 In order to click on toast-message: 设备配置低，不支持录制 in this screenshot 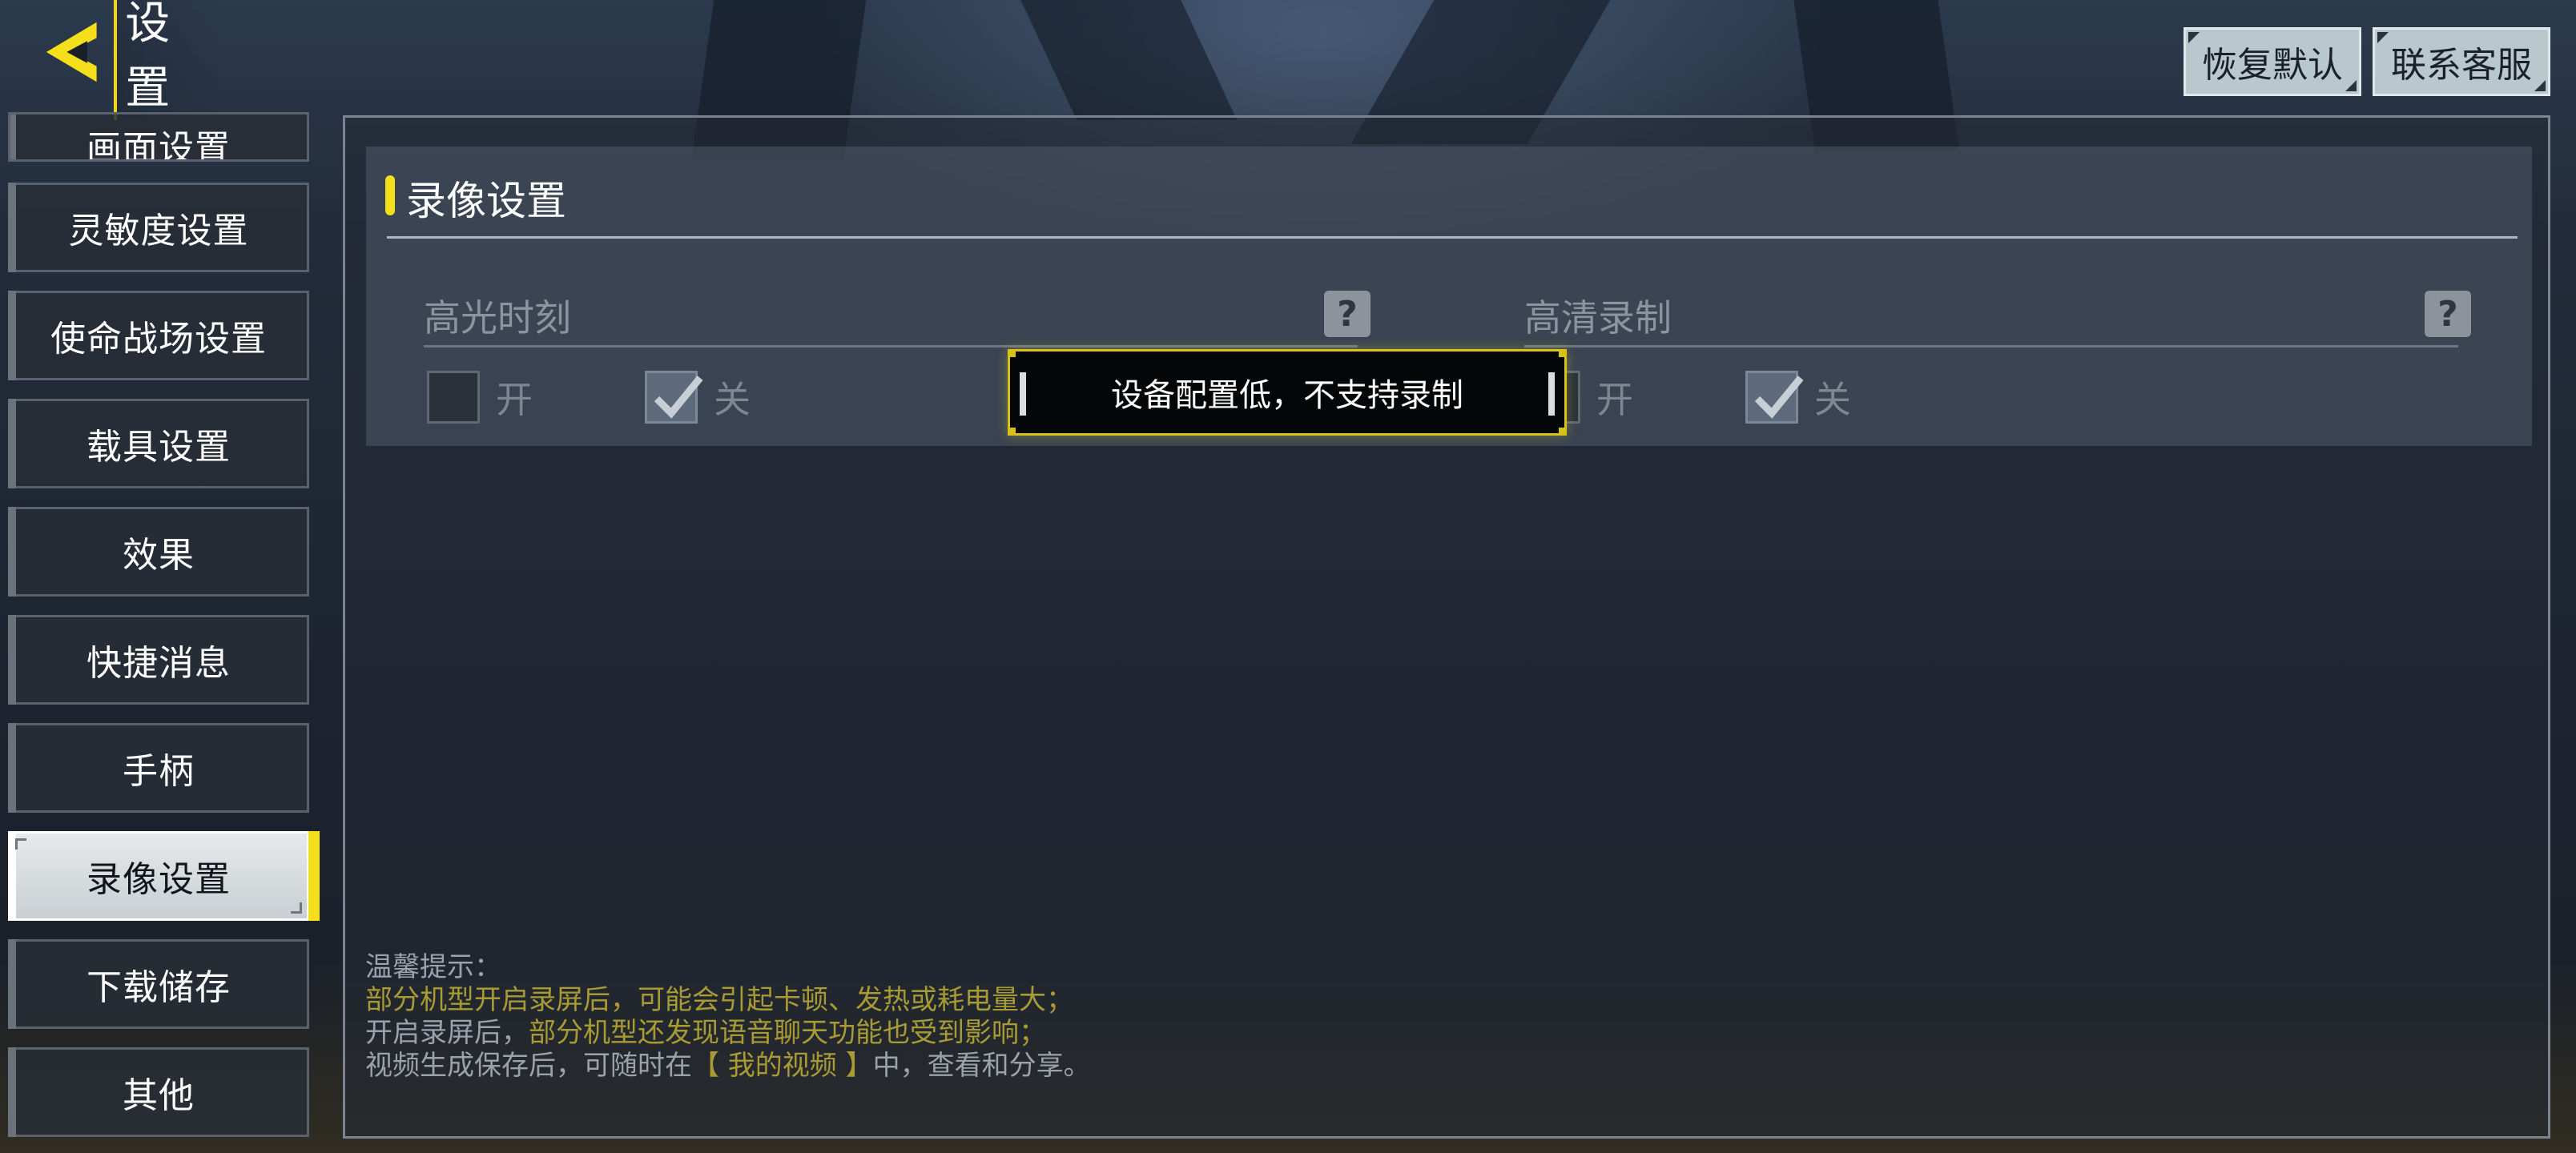, I will do `click(1288, 392)`.